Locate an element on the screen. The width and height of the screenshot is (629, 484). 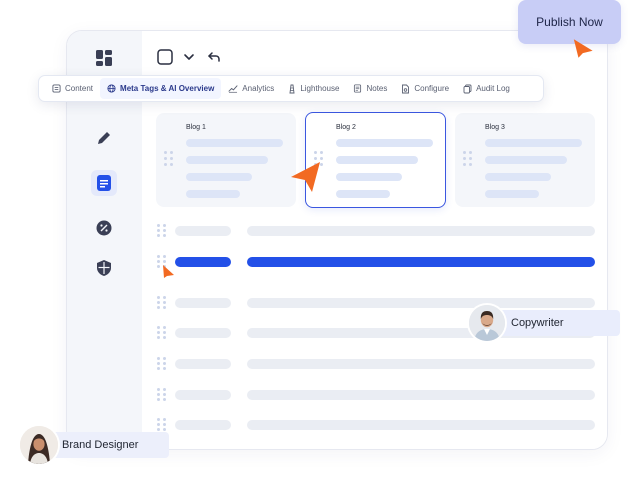
blog-panel-1: Blog 1 is located at coordinates (226, 160).